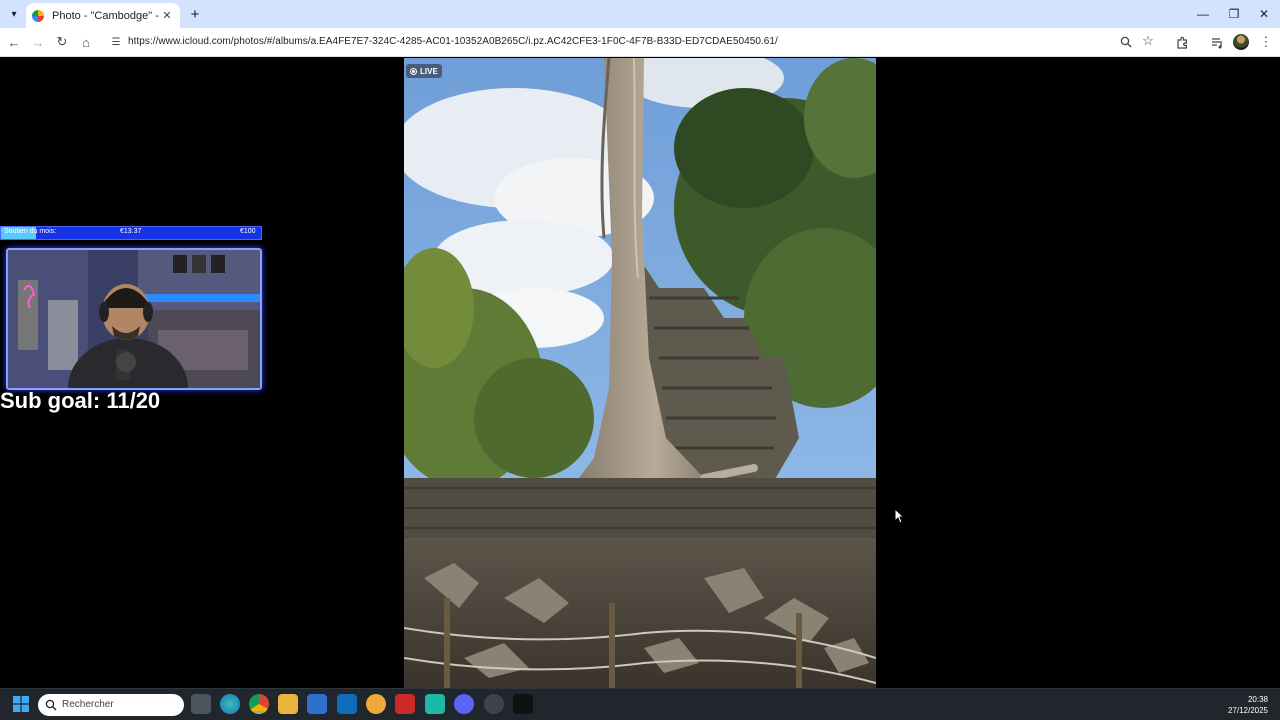 The height and width of the screenshot is (720, 1280). Describe the element at coordinates (195, 14) in the screenshot. I see `new-tab-button: +` at that location.